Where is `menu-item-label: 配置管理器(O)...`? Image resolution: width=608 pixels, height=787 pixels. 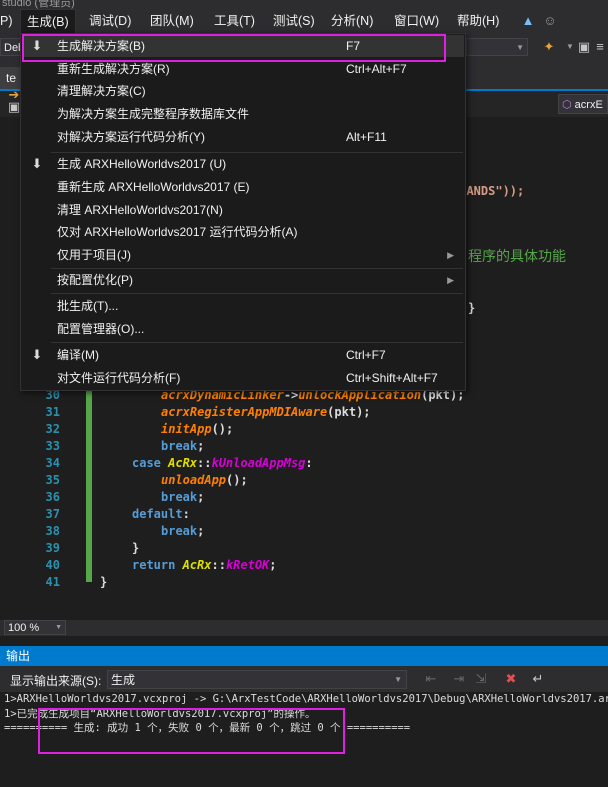
menu-item-label: 配置管理器(O)... is located at coordinates (101, 329).